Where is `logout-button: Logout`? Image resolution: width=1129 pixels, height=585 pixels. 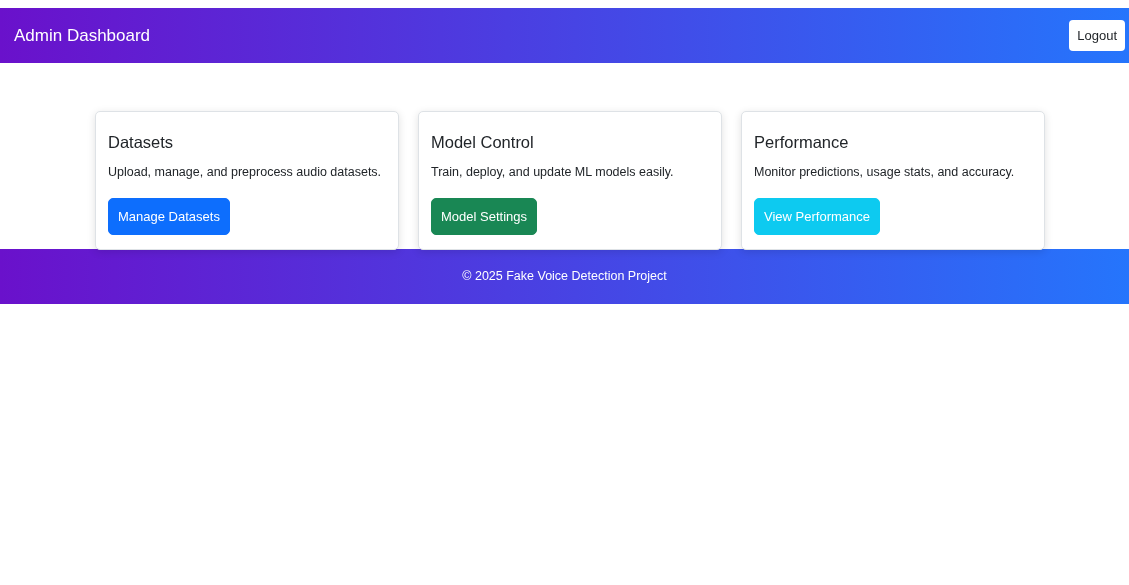
logout-button: Logout is located at coordinates (1097, 35).